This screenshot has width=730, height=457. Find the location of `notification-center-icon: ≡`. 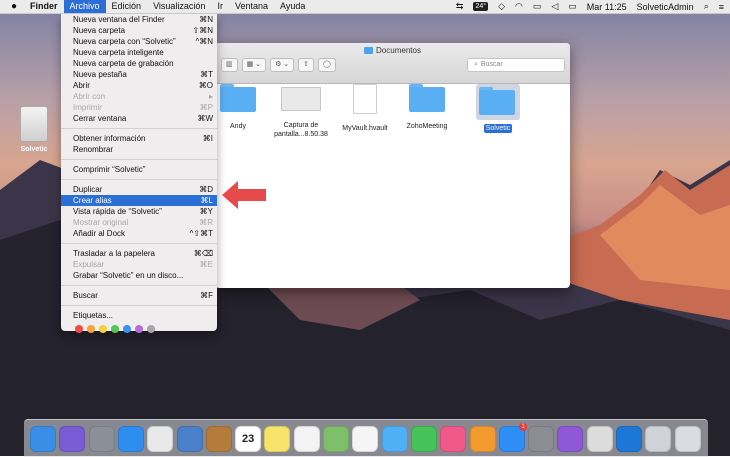

notification-center-icon: ≡ is located at coordinates (721, 7).